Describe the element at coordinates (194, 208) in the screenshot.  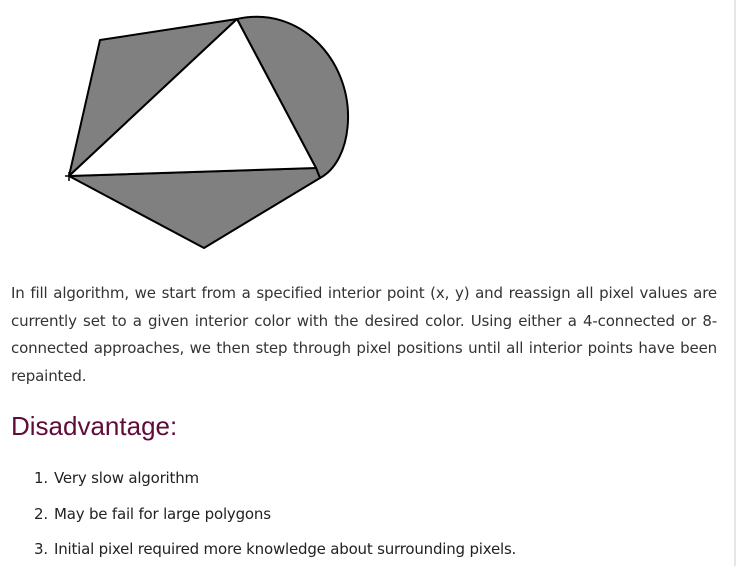
I see `filled-region-bottom` at that location.